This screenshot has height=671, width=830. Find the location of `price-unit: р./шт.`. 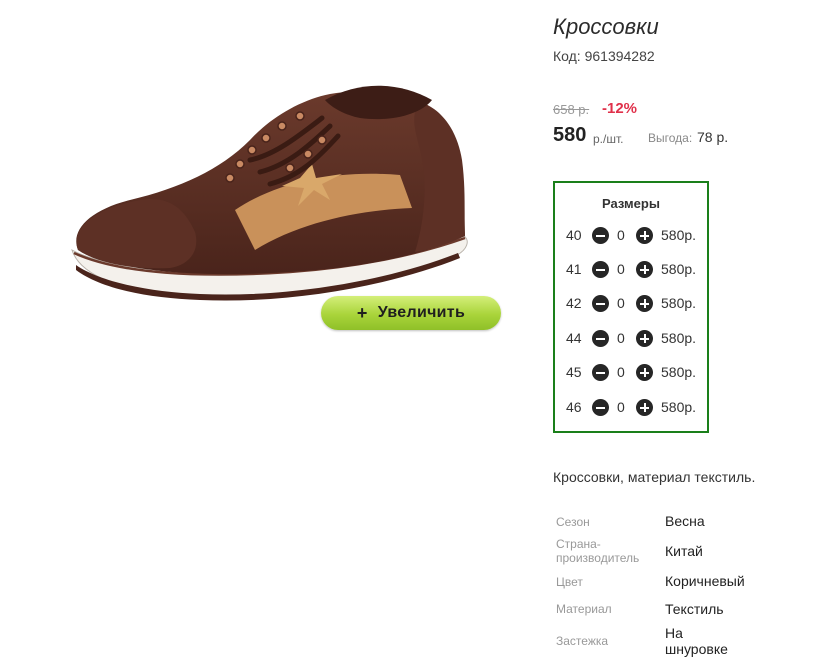

price-unit: р./шт. is located at coordinates (608, 139).